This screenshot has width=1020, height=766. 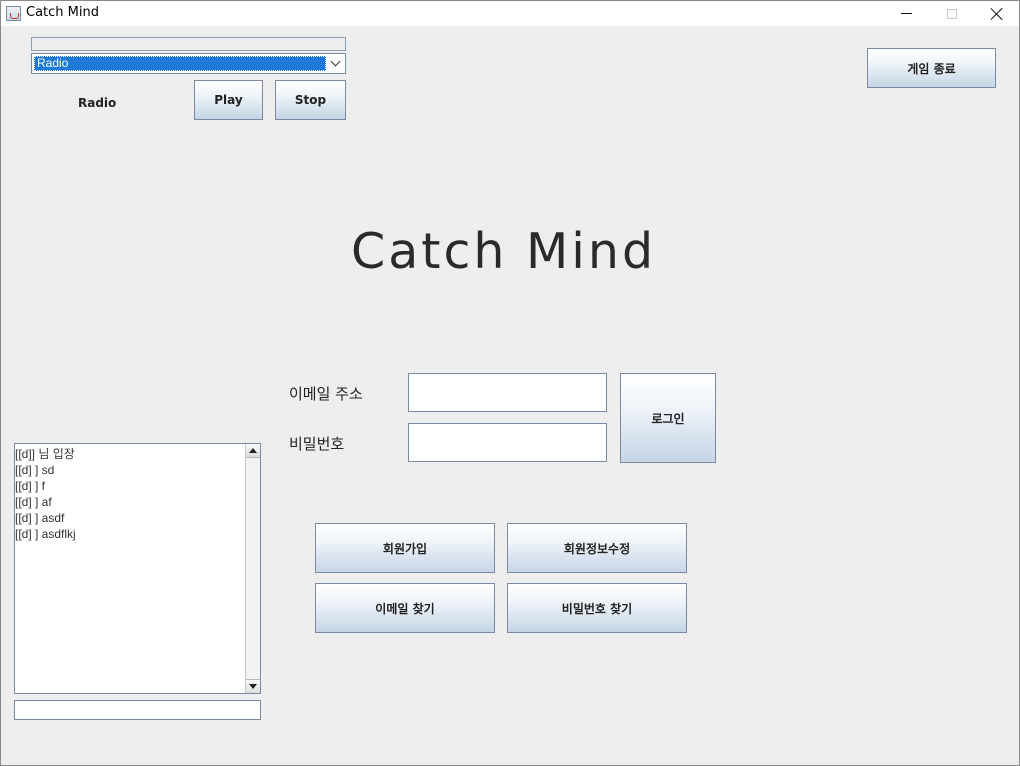 What do you see at coordinates (252, 568) in the screenshot?
I see `chat-scrollbar` at bounding box center [252, 568].